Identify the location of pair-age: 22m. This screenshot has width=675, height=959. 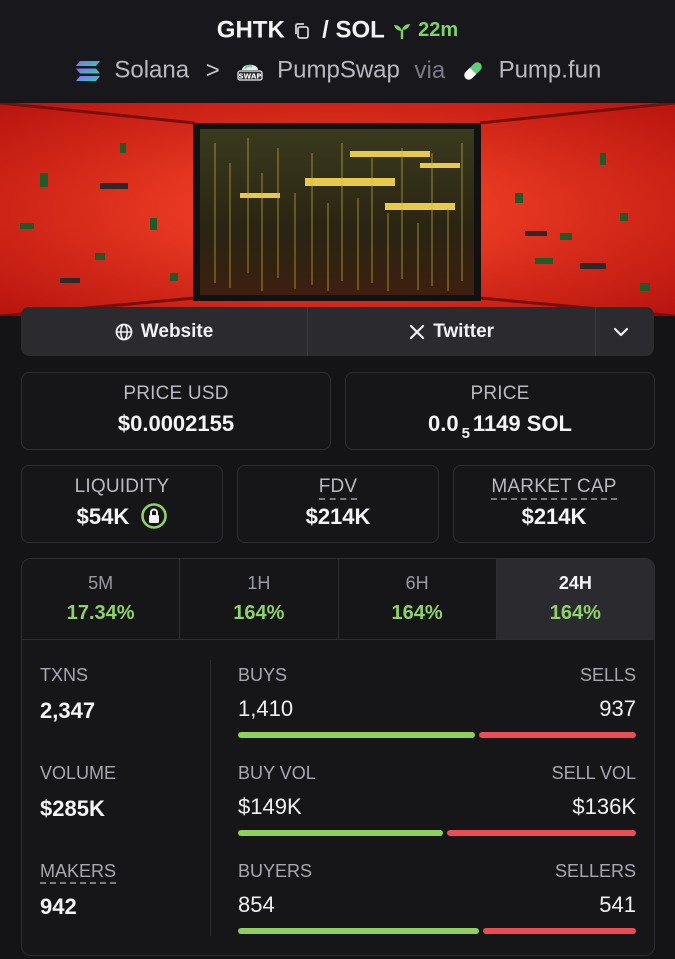
(438, 30).